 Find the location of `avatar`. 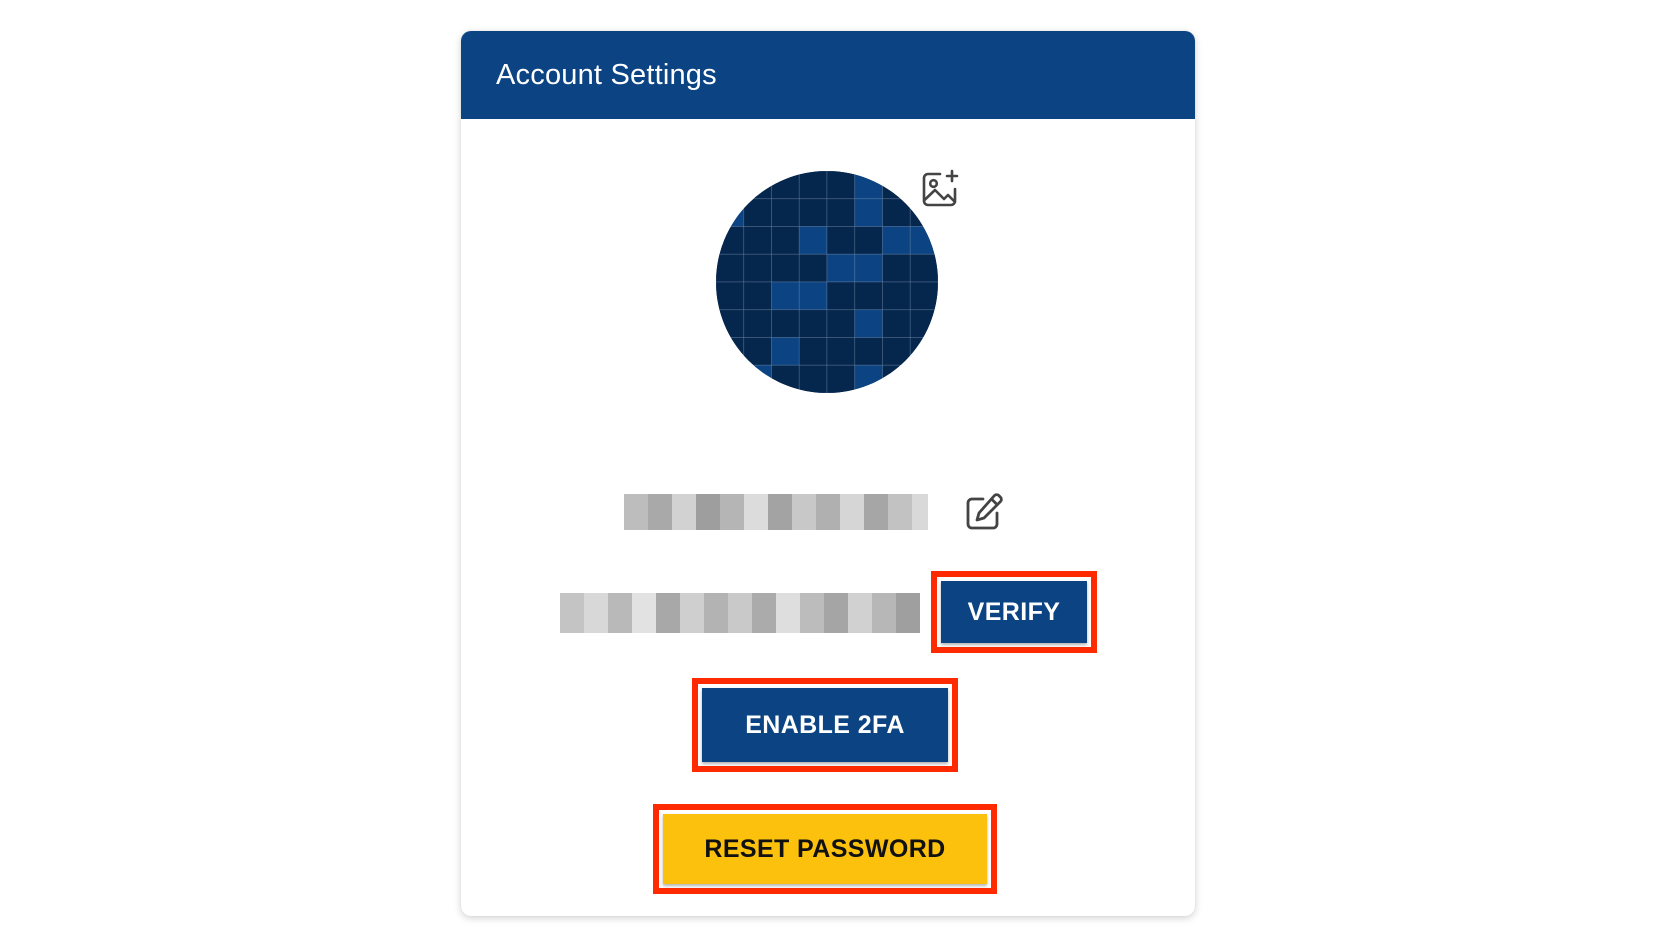

avatar is located at coordinates (827, 282).